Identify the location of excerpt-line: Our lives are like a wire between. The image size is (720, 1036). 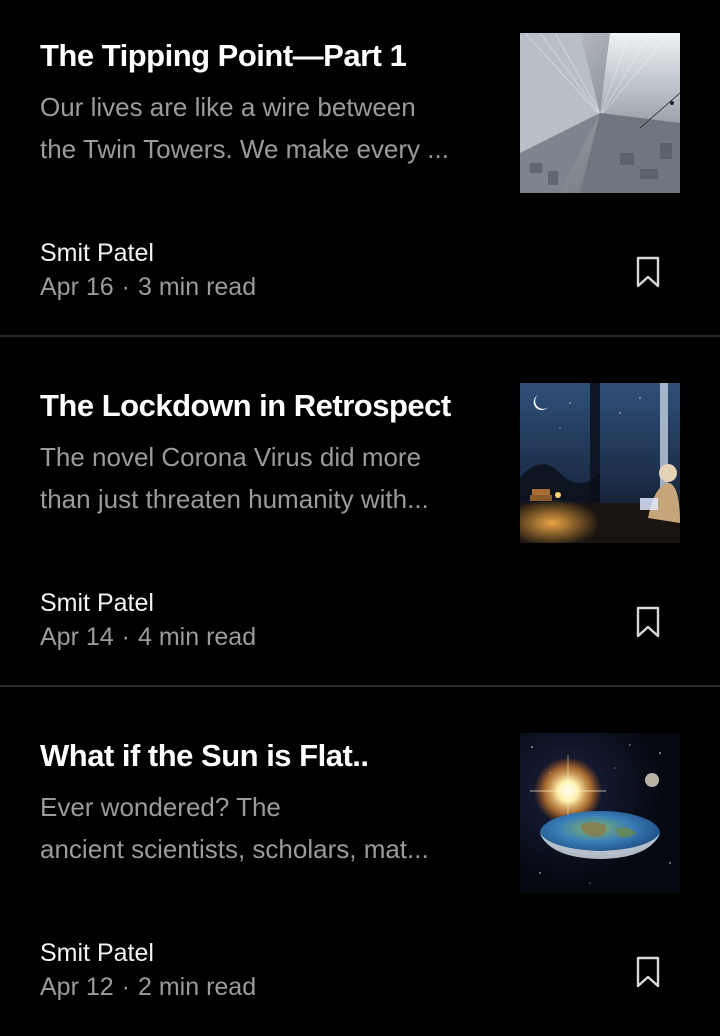
(228, 107).